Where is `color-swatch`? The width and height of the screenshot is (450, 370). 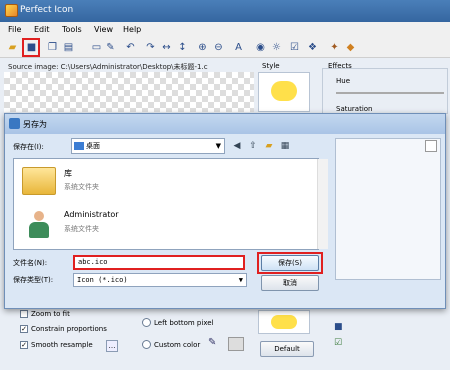 color-swatch is located at coordinates (236, 344).